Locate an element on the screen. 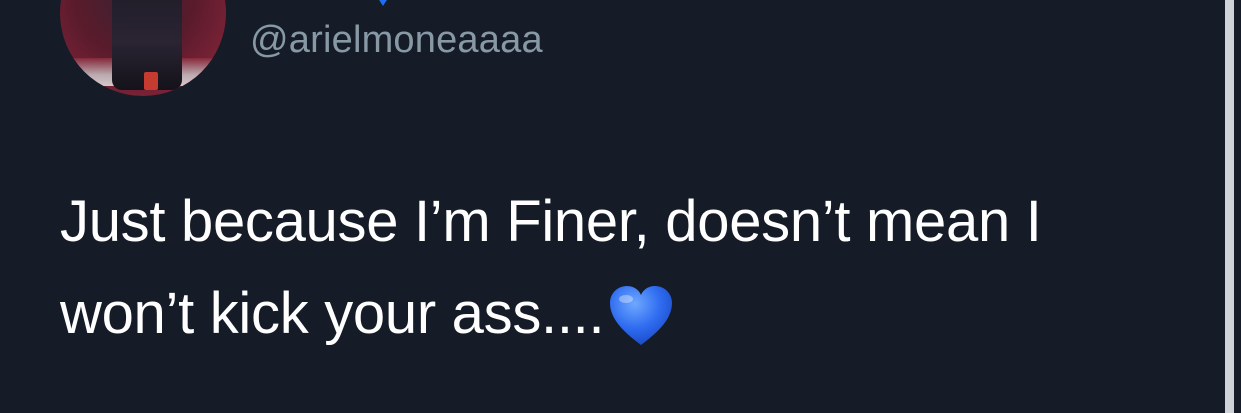 This screenshot has height=413, width=1241. blue-heart-icon is located at coordinates (641, 315).